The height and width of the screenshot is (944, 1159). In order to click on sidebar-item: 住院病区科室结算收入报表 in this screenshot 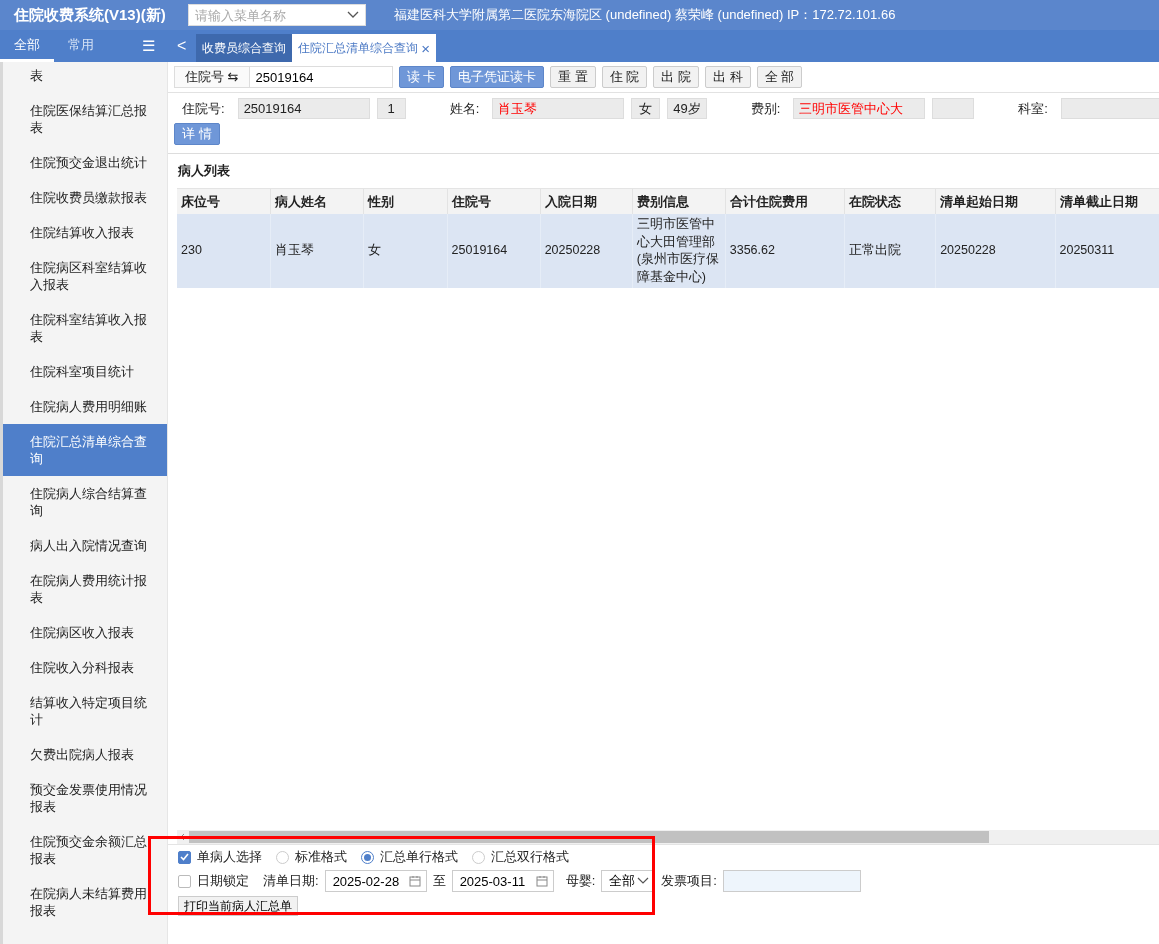, I will do `click(85, 276)`.